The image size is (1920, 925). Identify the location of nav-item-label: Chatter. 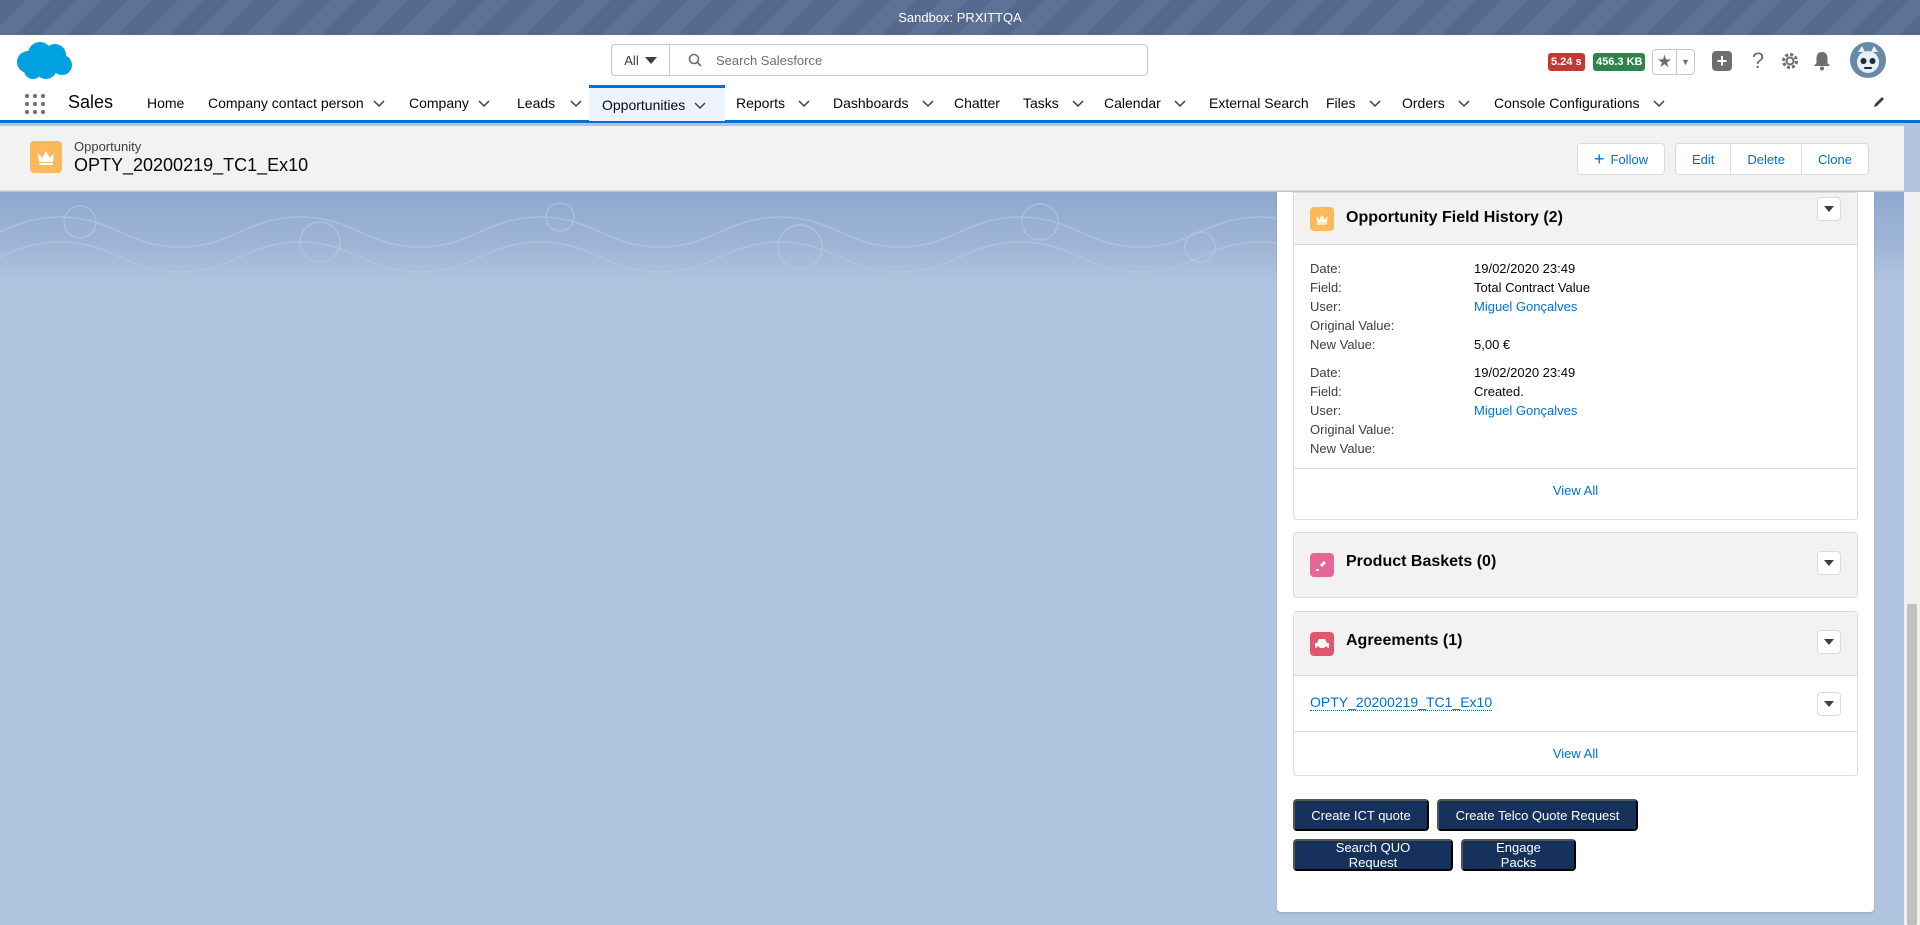
(977, 102).